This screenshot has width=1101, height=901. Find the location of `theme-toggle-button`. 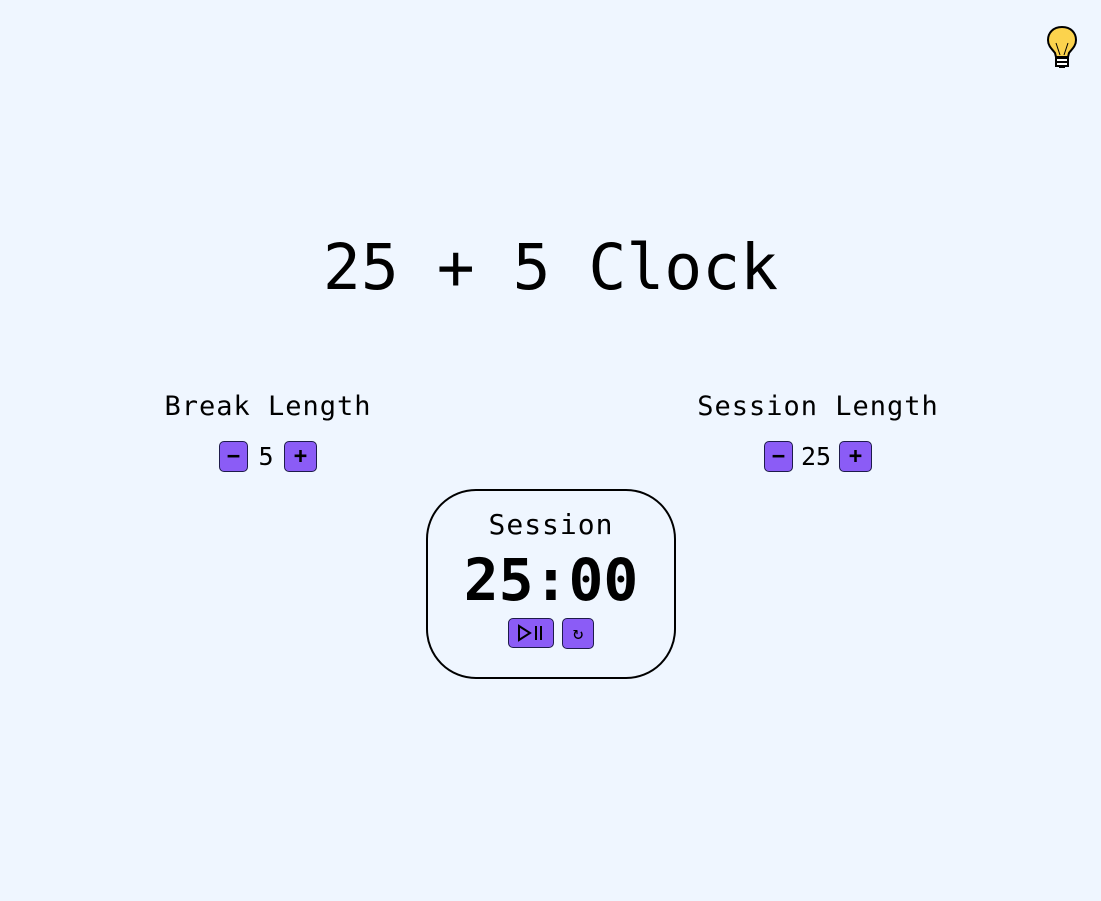

theme-toggle-button is located at coordinates (1062, 47).